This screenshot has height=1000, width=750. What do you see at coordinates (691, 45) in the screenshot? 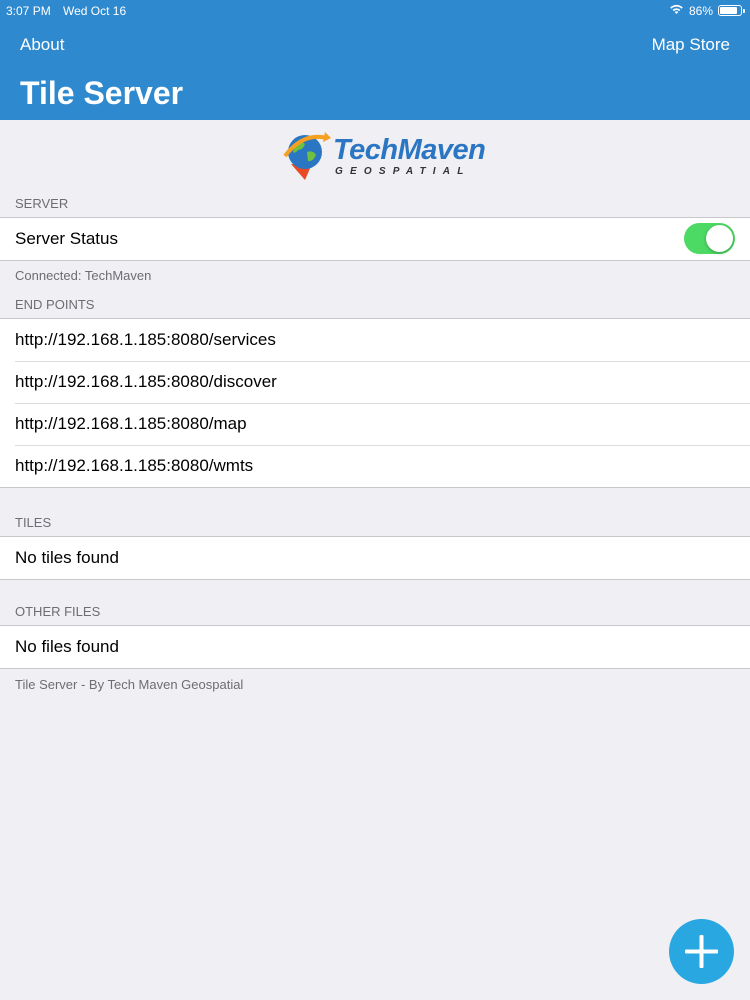
I see `map-store-button: Map Store` at bounding box center [691, 45].